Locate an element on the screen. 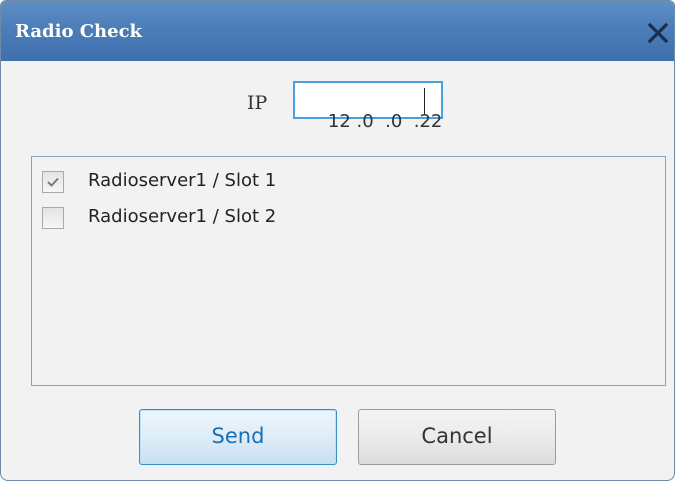 This screenshot has width=675, height=481. slot-1-label: Radioserver1 / Slot 1 is located at coordinates (182, 180).